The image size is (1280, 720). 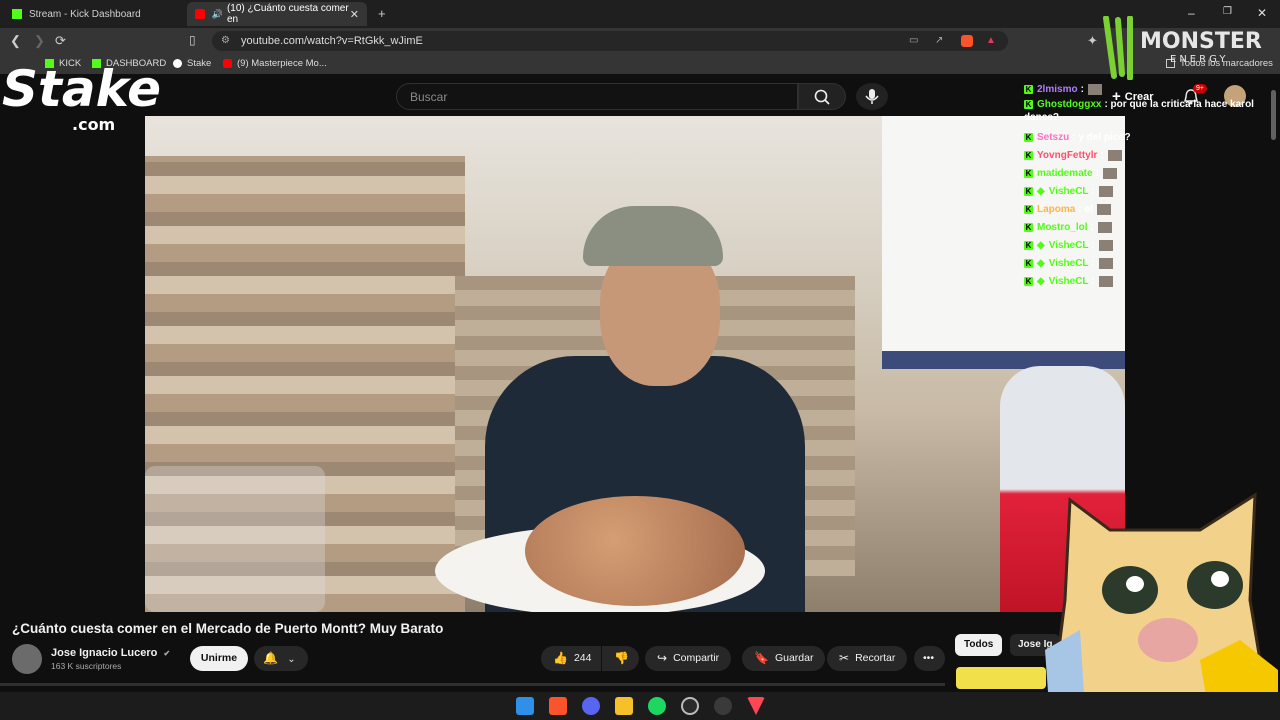 I want to click on chat-username: YovngFettylr, so click(x=1067, y=155).